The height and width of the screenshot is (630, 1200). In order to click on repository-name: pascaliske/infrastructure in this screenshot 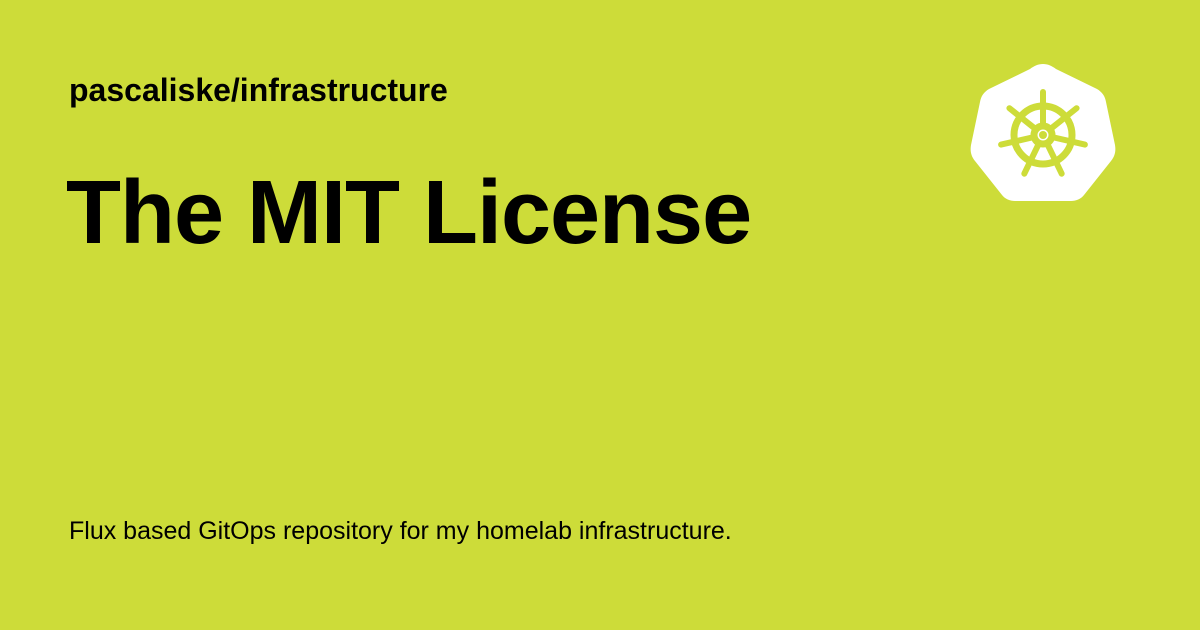, I will do `click(258, 90)`.